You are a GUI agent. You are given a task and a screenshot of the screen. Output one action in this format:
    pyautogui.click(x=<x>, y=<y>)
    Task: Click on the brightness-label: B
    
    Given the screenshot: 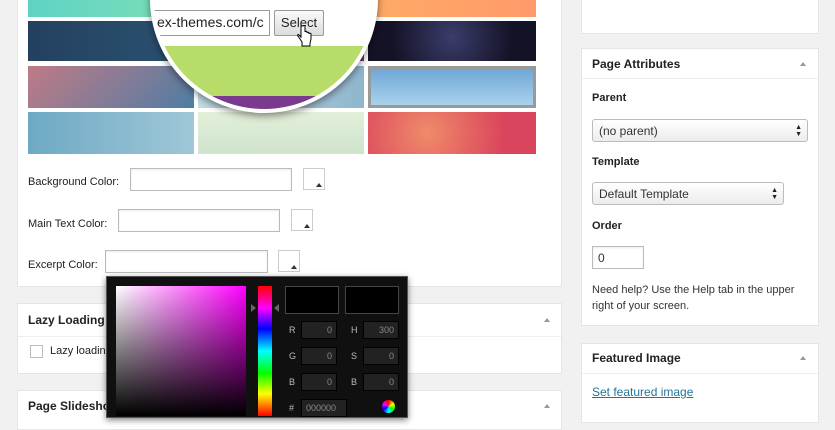 What is the action you would take?
    pyautogui.click(x=354, y=382)
    